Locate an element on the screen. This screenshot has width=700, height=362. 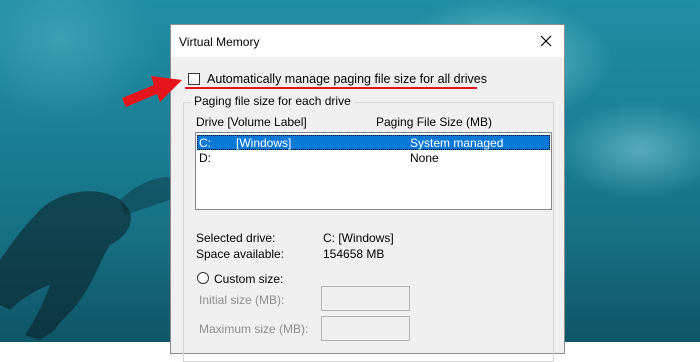
space-available-value: 154658 MB is located at coordinates (354, 254).